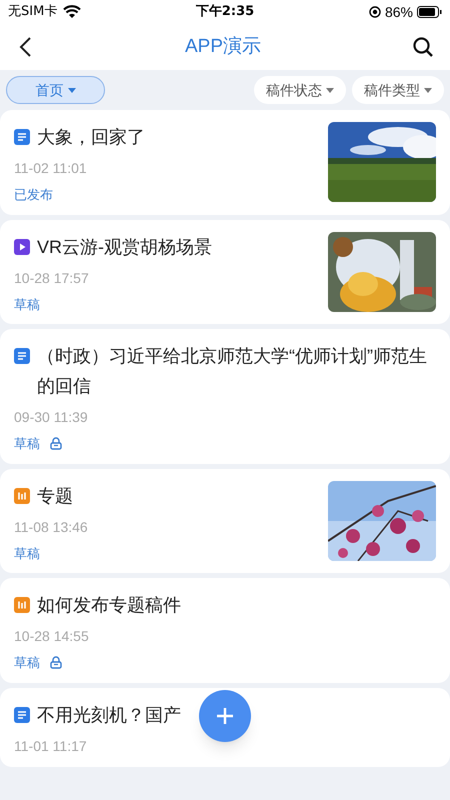 This screenshot has width=450, height=800. I want to click on clock-text: 下午2:35, so click(225, 12).